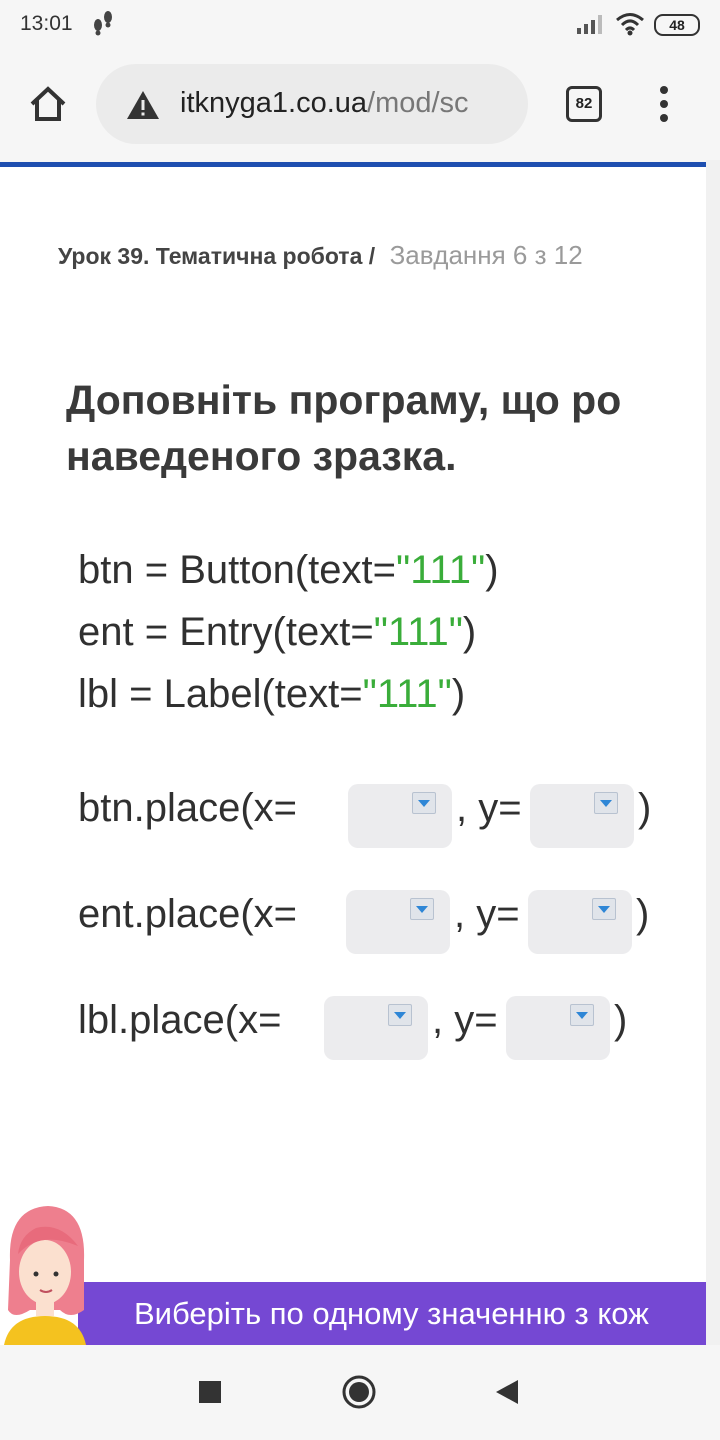 The width and height of the screenshot is (720, 1440). What do you see at coordinates (274, 103) in the screenshot?
I see `url-domain: itknyga1.co.ua` at bounding box center [274, 103].